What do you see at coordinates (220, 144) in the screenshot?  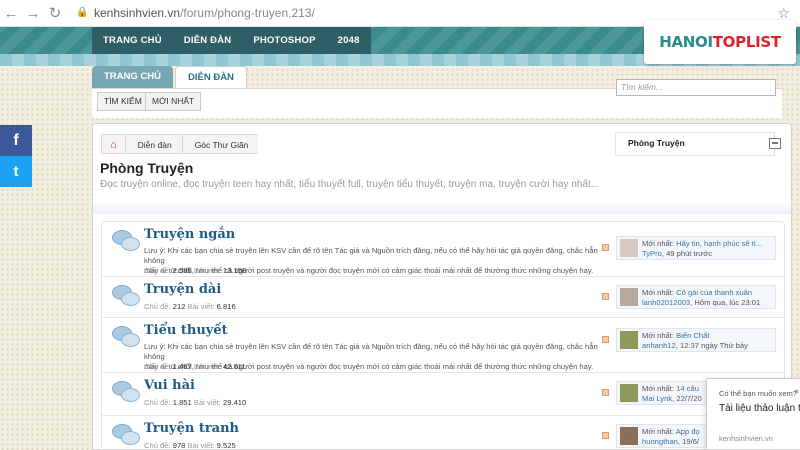 I see `breadcrumb-relax-corner: Góc Thư Giãn` at bounding box center [220, 144].